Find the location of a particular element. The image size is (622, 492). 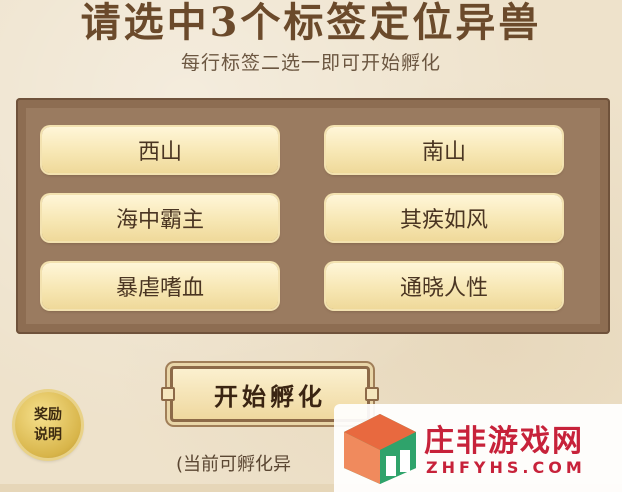

reward-line2: 说明 is located at coordinates (48, 435).